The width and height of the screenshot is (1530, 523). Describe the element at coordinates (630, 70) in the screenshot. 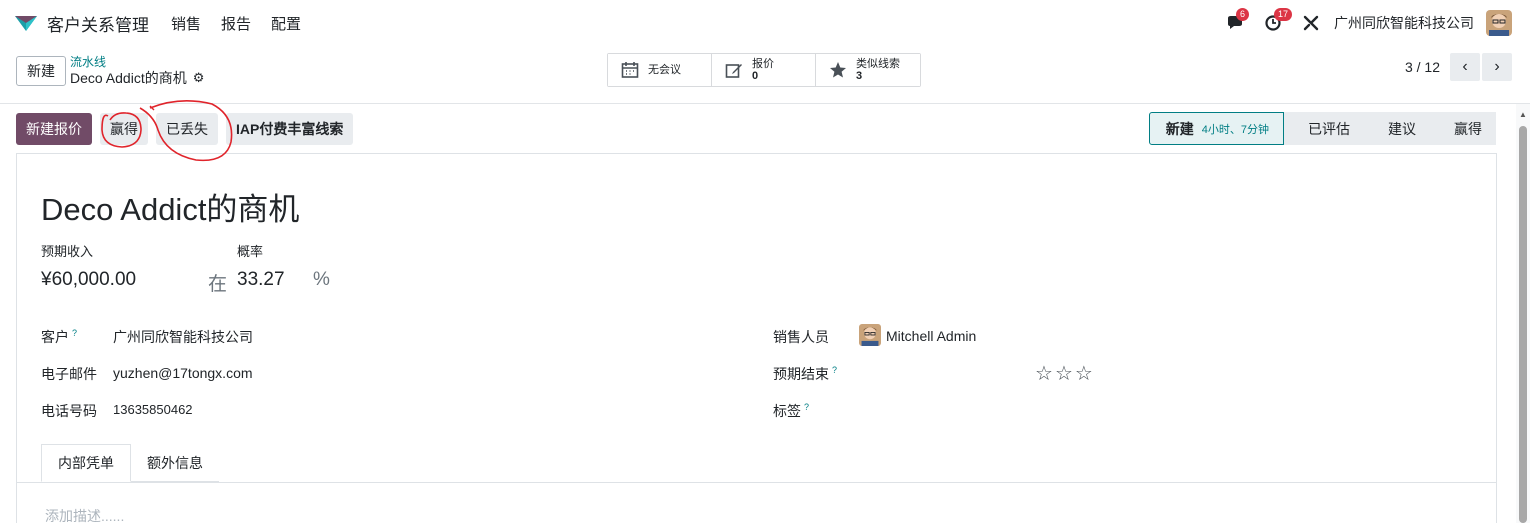

I see `calendar-icon` at that location.